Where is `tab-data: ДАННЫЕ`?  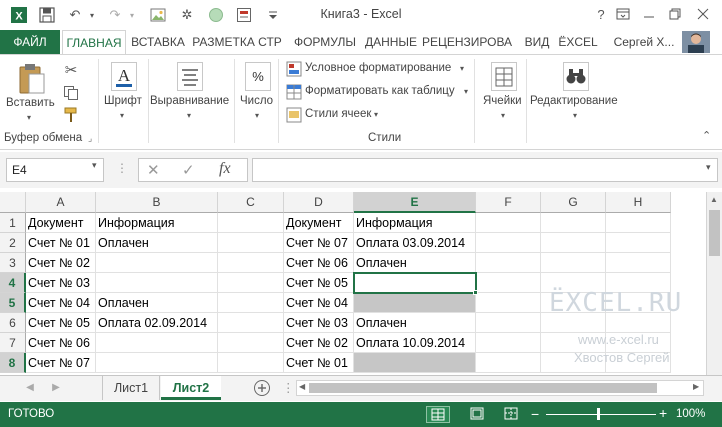 tab-data: ДАННЫЕ is located at coordinates (391, 42).